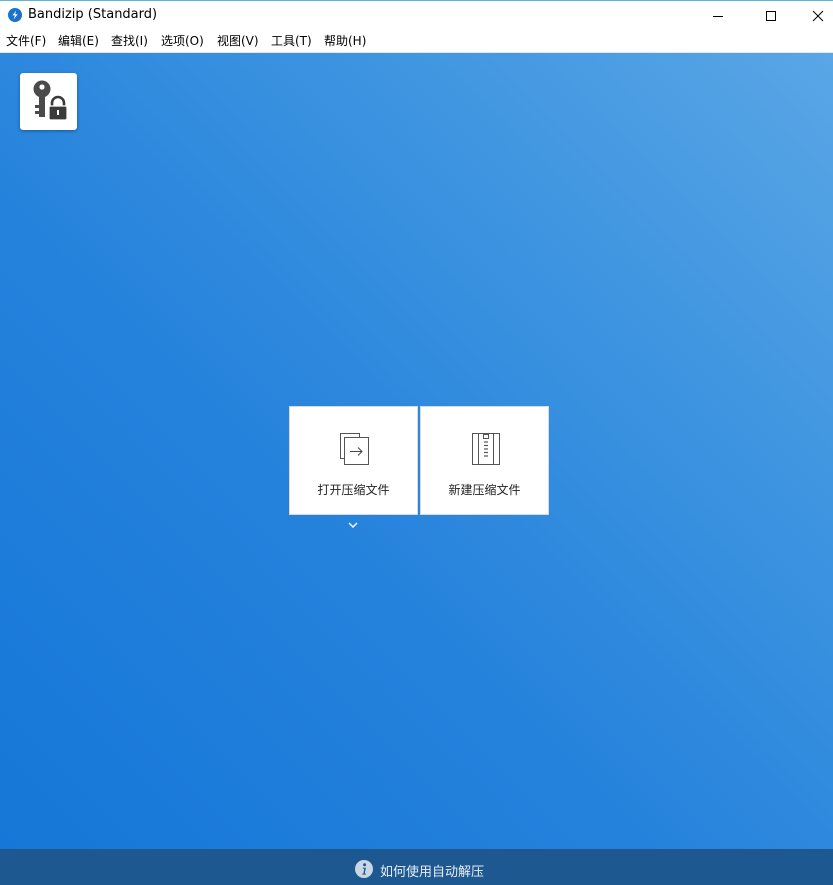  I want to click on title-bar: Bandizip (Standard), so click(416, 16).